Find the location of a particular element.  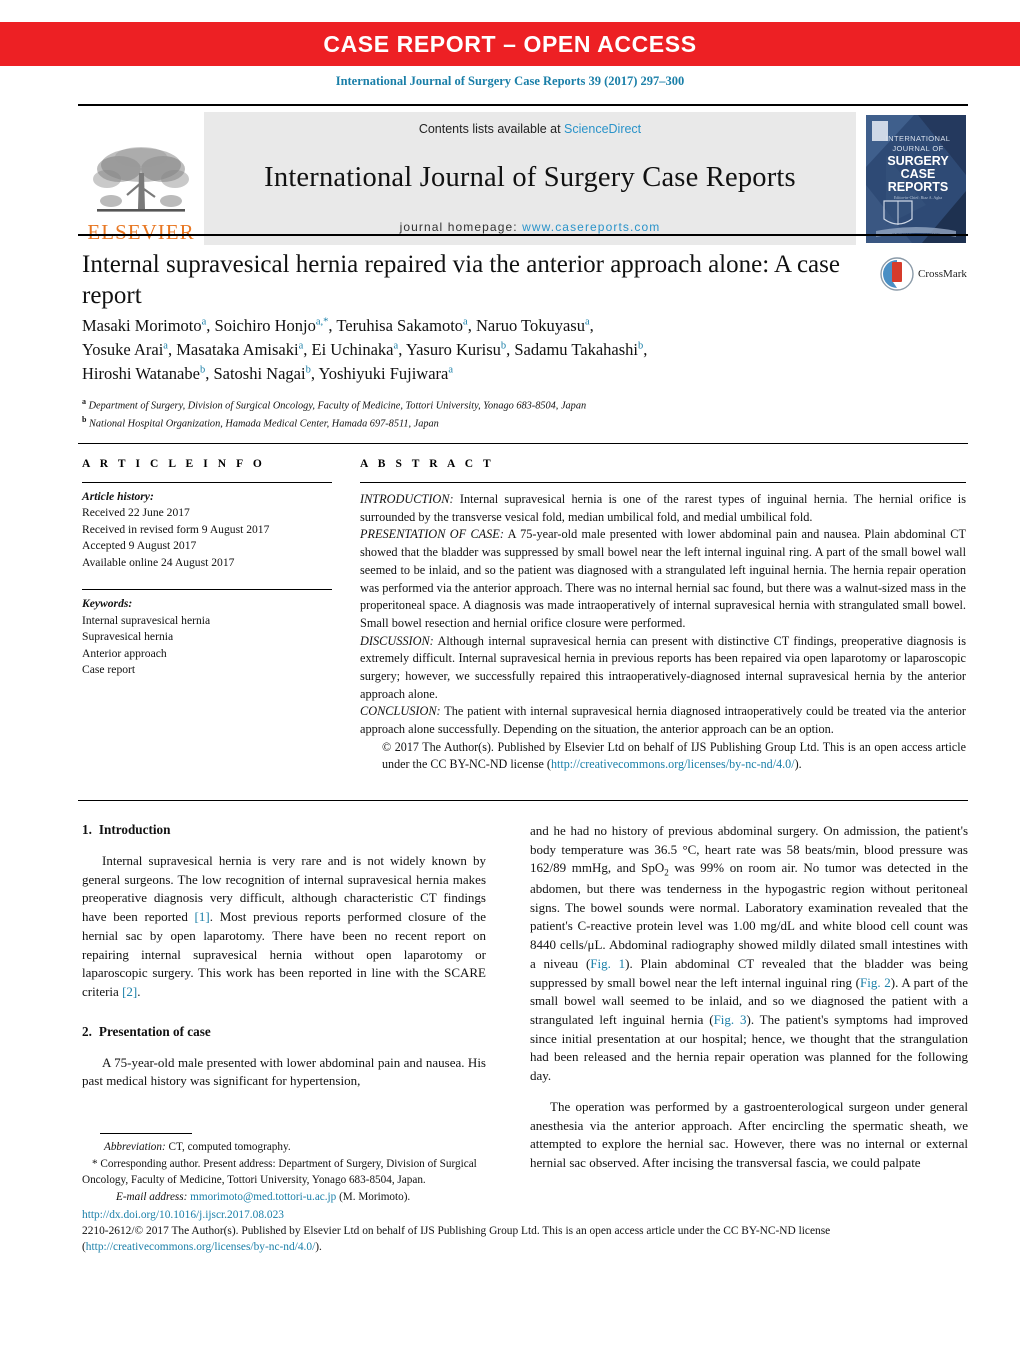

elsevier-wordmark: ELSEVIER is located at coordinates (141, 232).